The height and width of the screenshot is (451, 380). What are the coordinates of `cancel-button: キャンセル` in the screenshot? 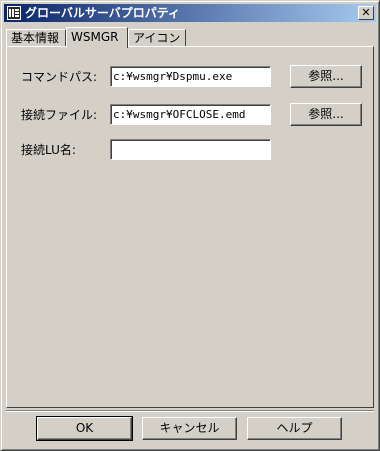 It's located at (189, 428).